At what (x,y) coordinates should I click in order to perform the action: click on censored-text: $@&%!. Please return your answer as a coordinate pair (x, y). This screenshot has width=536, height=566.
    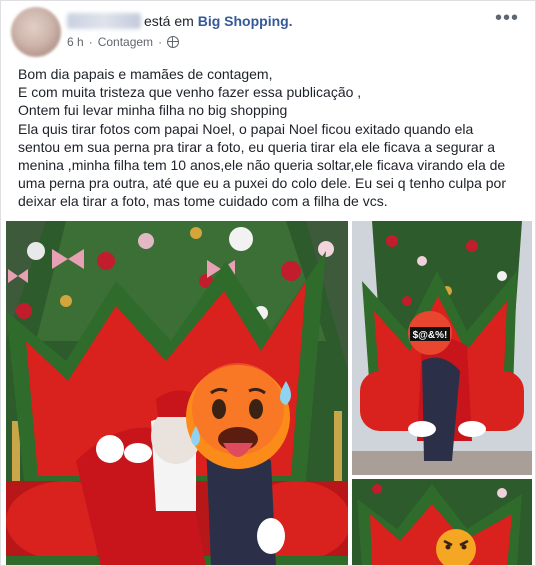
    Looking at the image, I should click on (430, 335).